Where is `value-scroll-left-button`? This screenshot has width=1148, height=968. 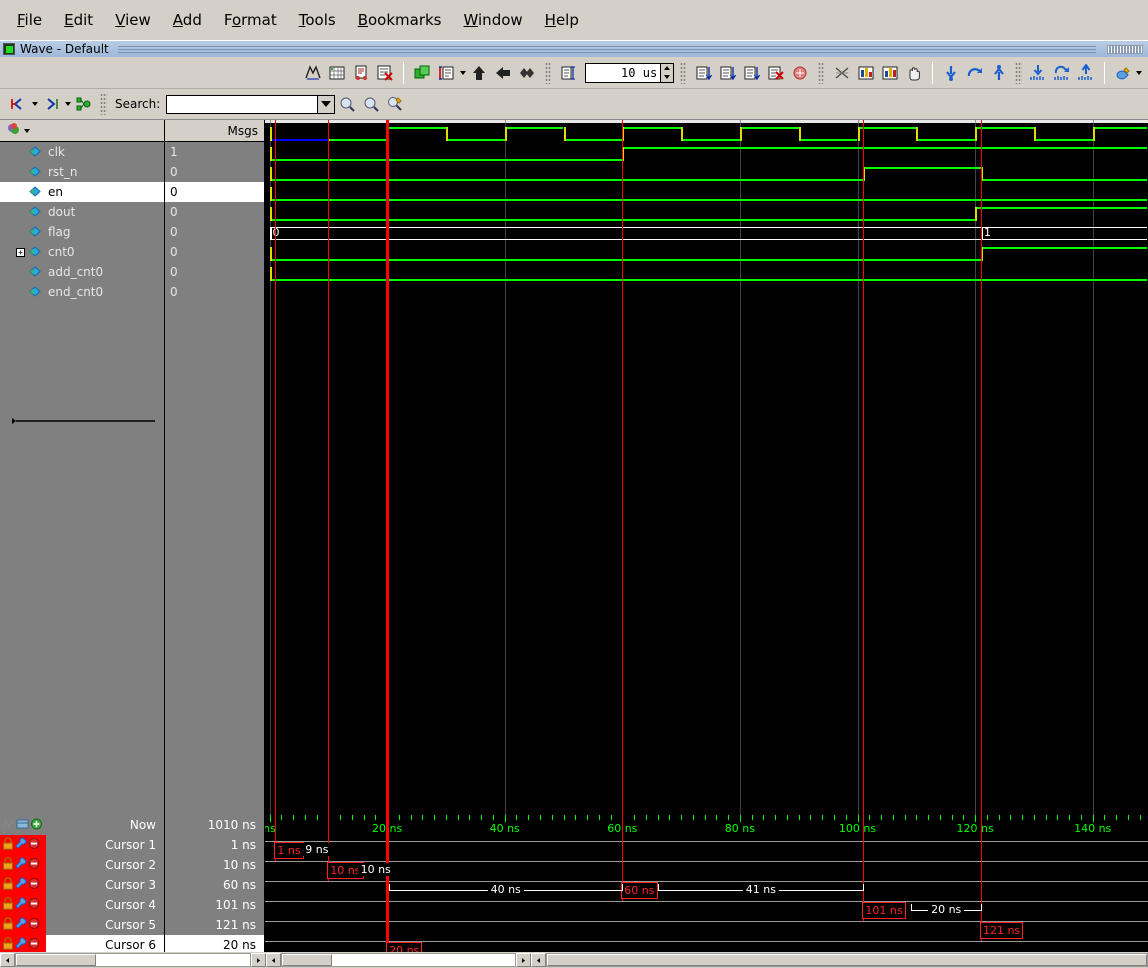
value-scroll-left-button is located at coordinates (273, 960).